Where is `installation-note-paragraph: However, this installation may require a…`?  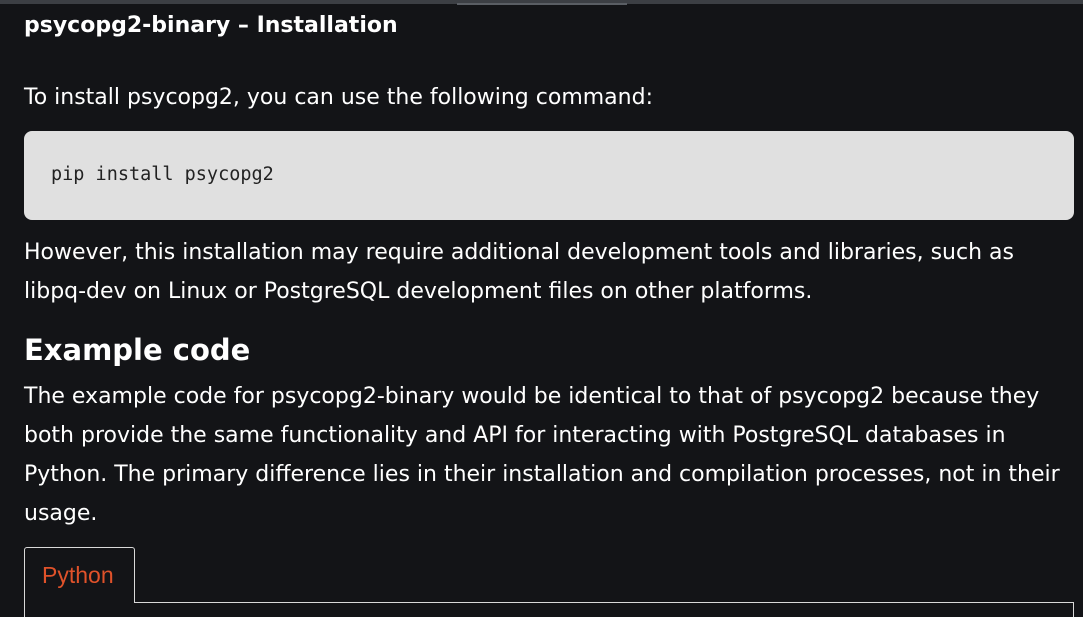
installation-note-paragraph: However, this installation may require a… is located at coordinates (519, 272).